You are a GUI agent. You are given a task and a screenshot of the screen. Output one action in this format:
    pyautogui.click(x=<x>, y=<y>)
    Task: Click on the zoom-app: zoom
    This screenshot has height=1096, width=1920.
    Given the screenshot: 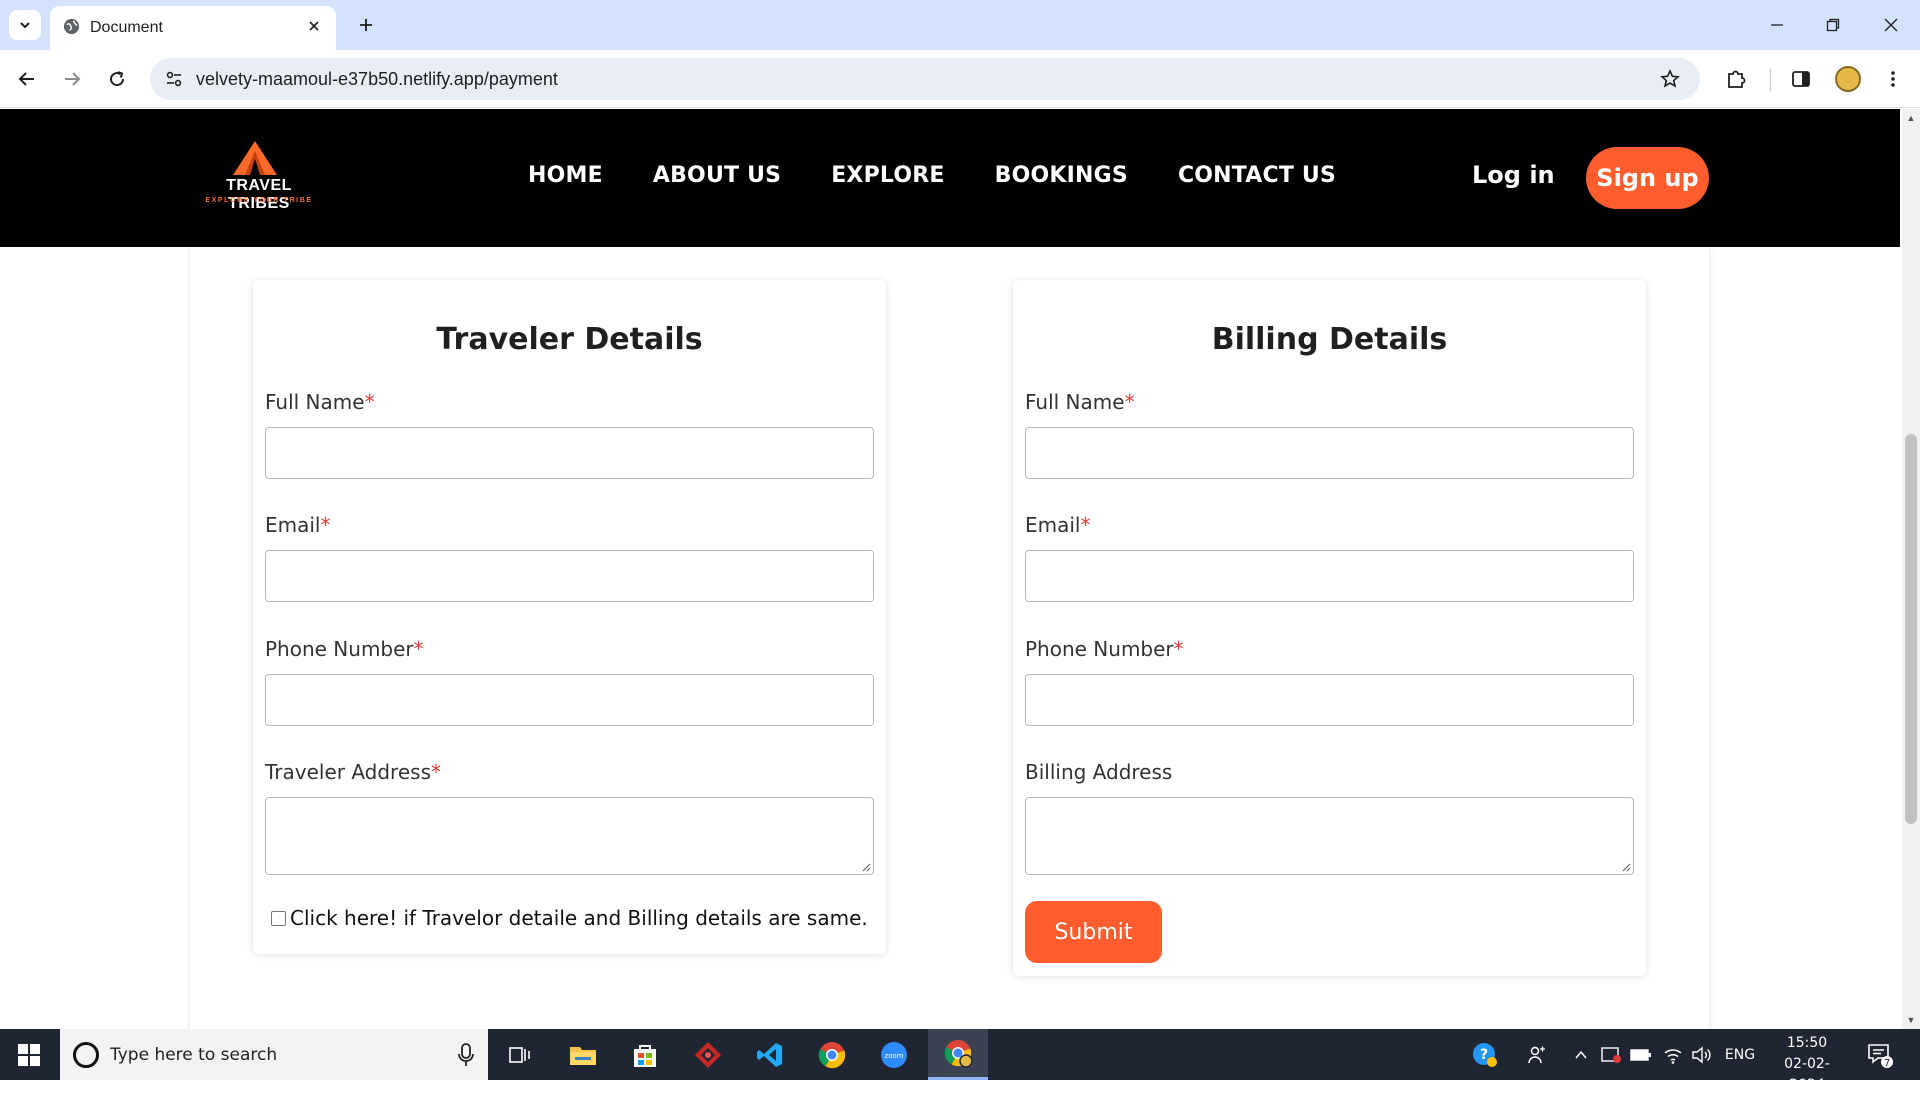 What is the action you would take?
    pyautogui.click(x=894, y=1054)
    